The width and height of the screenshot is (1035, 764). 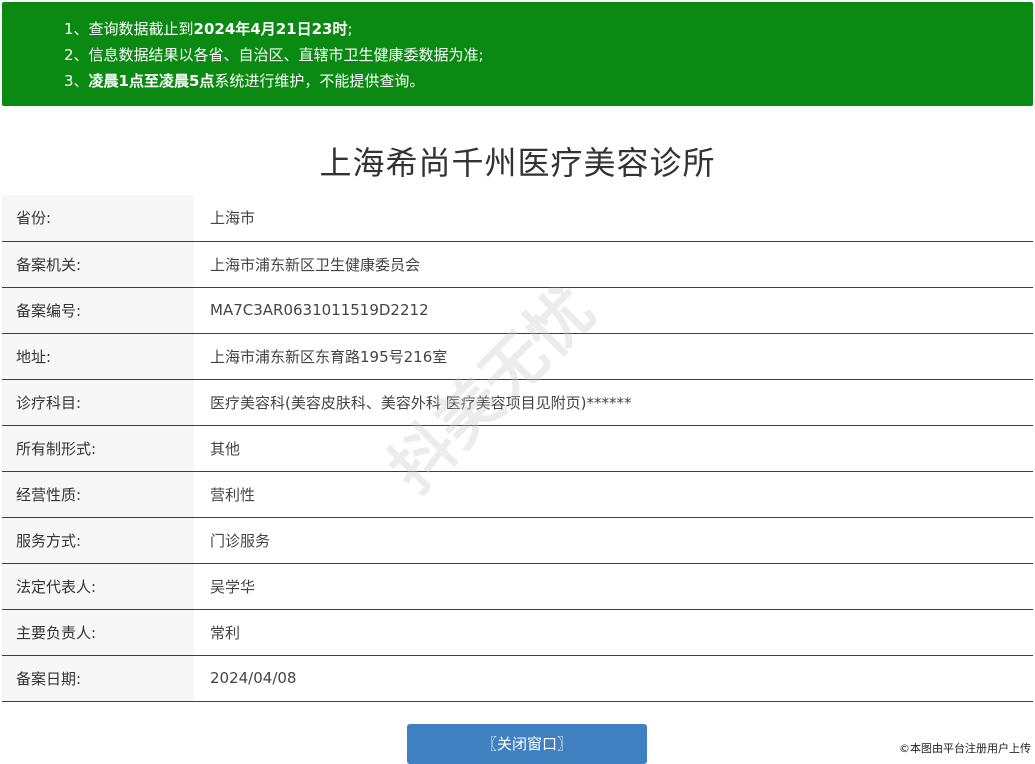 What do you see at coordinates (527, 744) in the screenshot?
I see `close-window-button: 〖关闭窗口〗` at bounding box center [527, 744].